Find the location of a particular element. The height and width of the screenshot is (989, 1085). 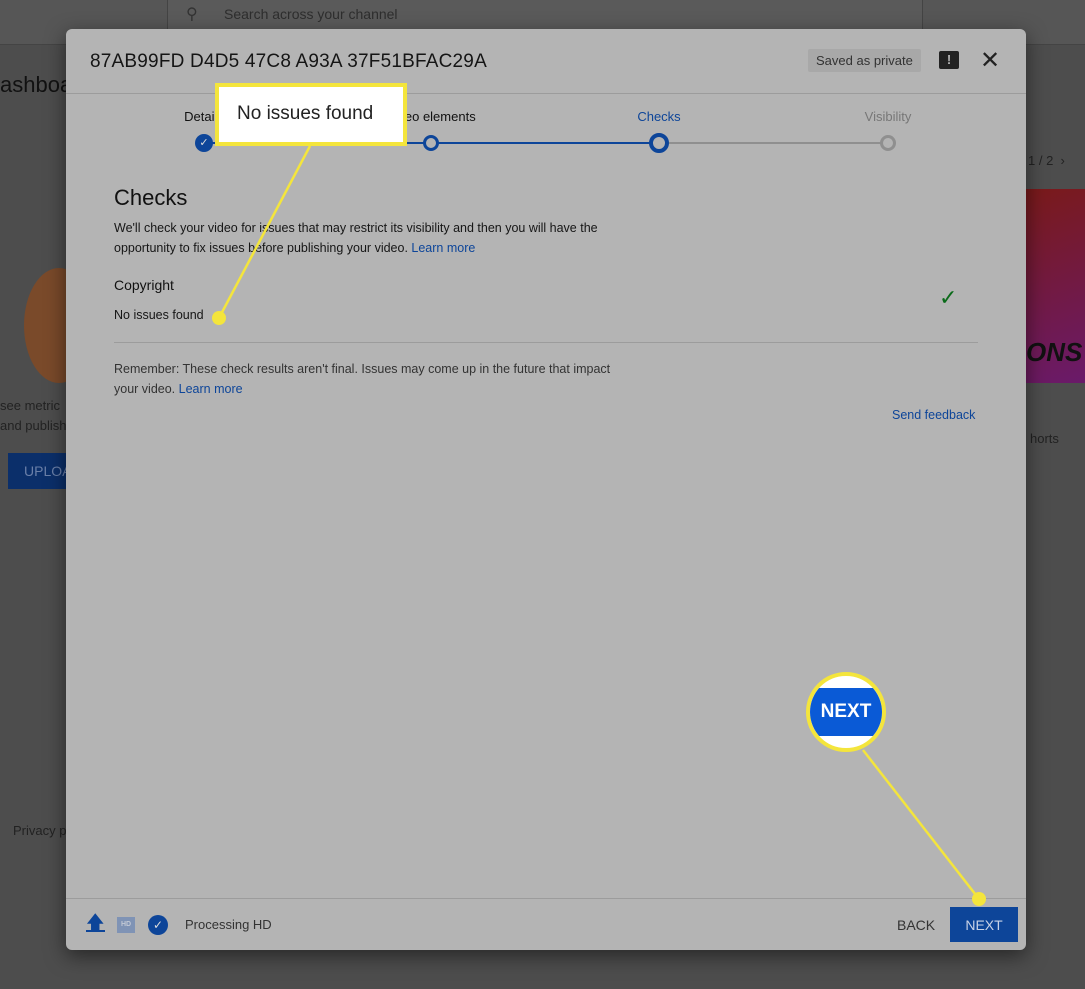

annotation-callout: No issues found is located at coordinates (311, 114).